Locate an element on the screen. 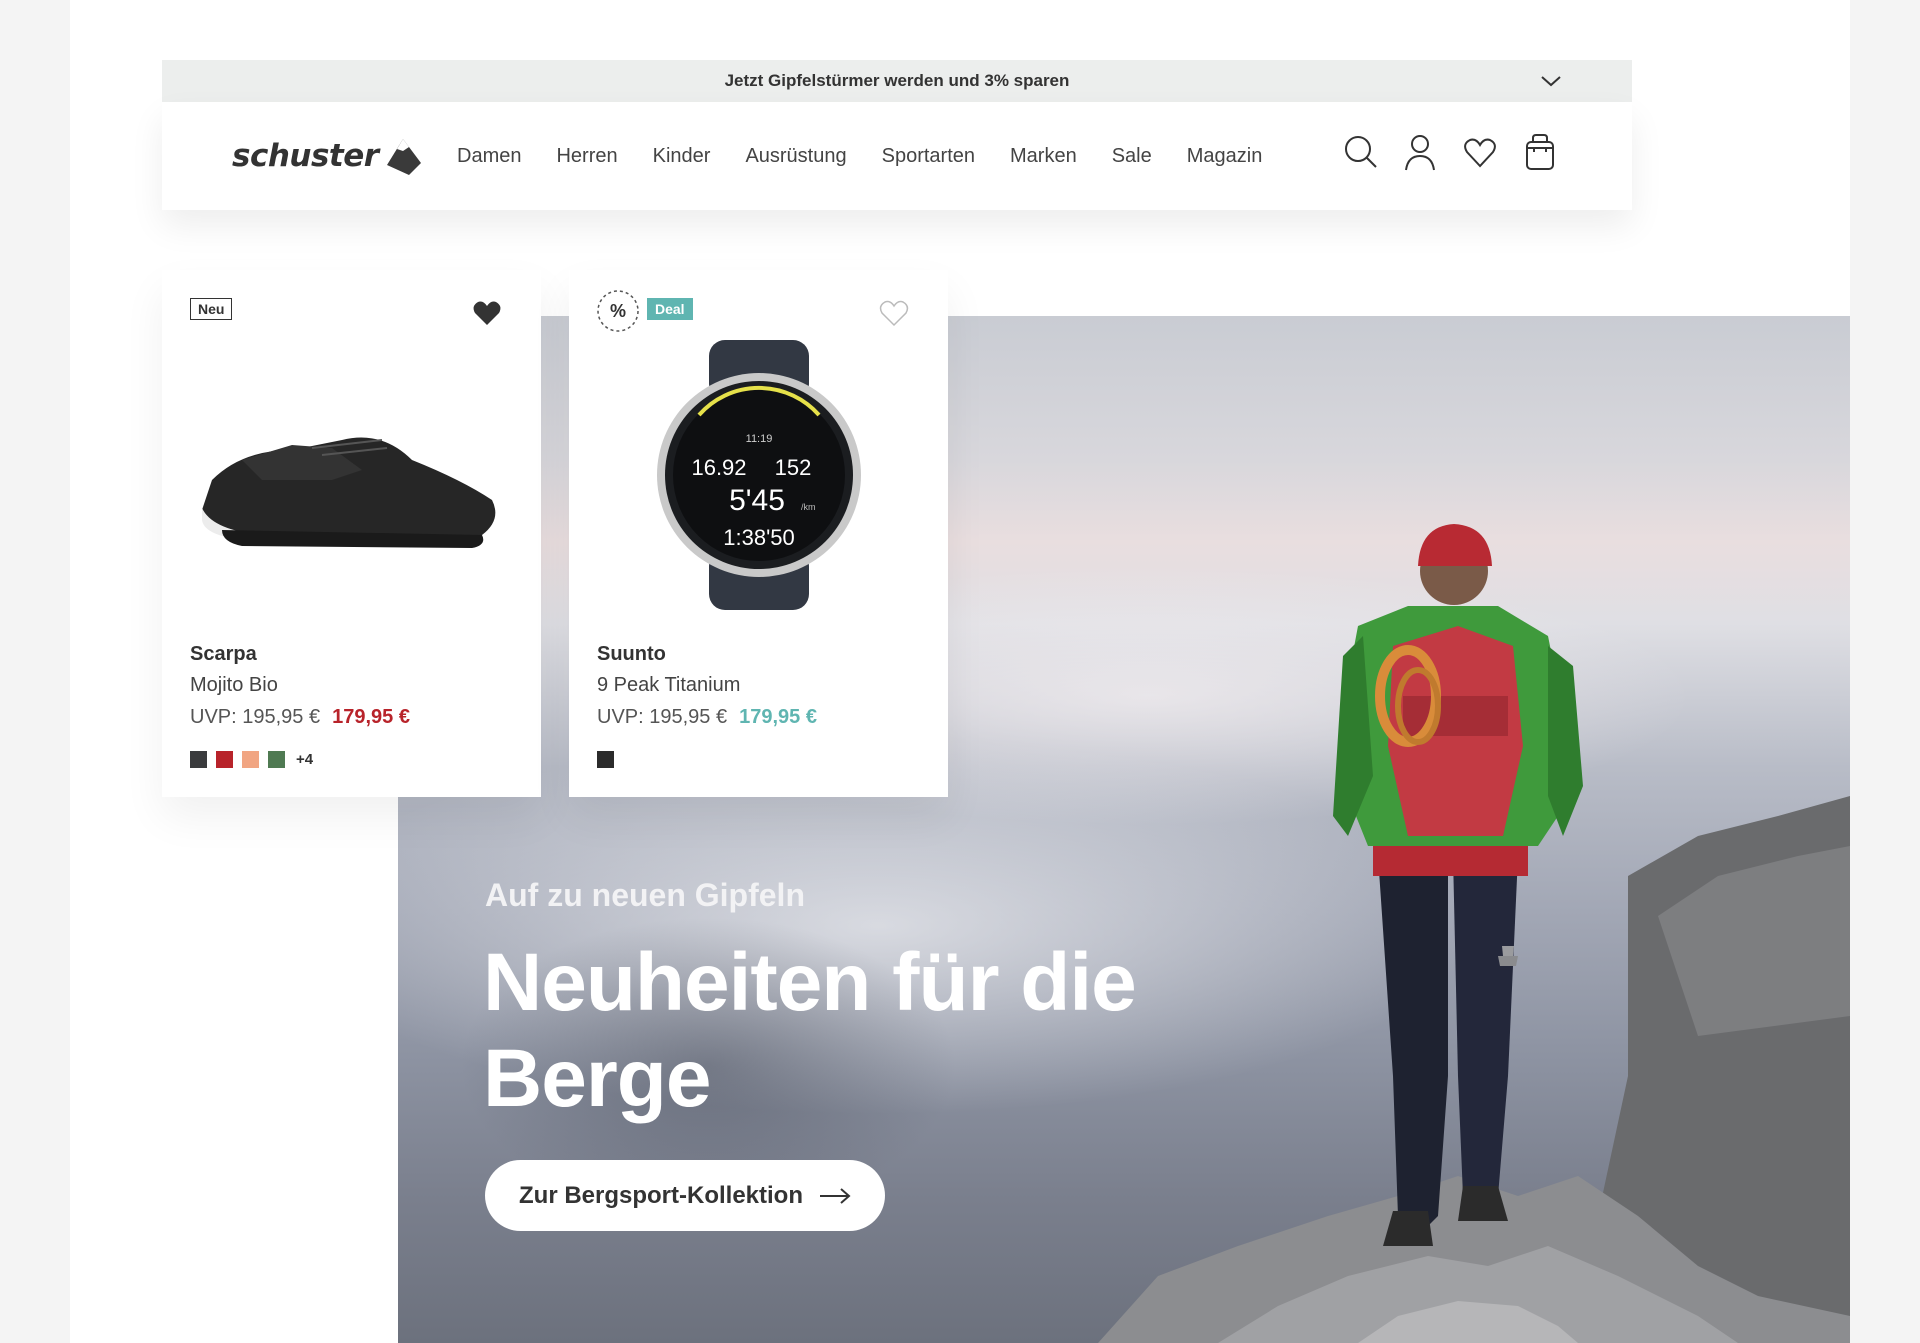 The image size is (1920, 1343). swatch-red is located at coordinates (224, 759).